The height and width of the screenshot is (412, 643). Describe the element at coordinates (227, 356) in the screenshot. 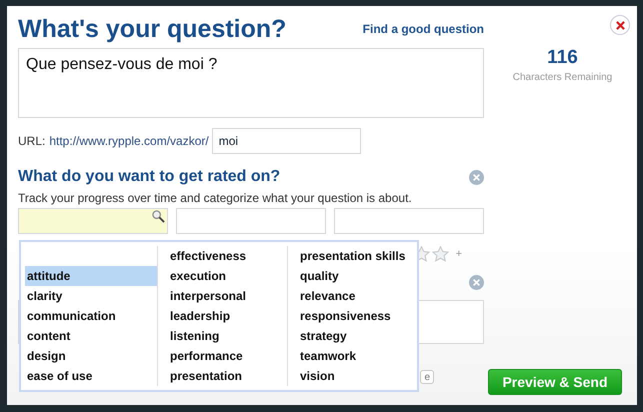

I see `suggestion-item: performance` at that location.